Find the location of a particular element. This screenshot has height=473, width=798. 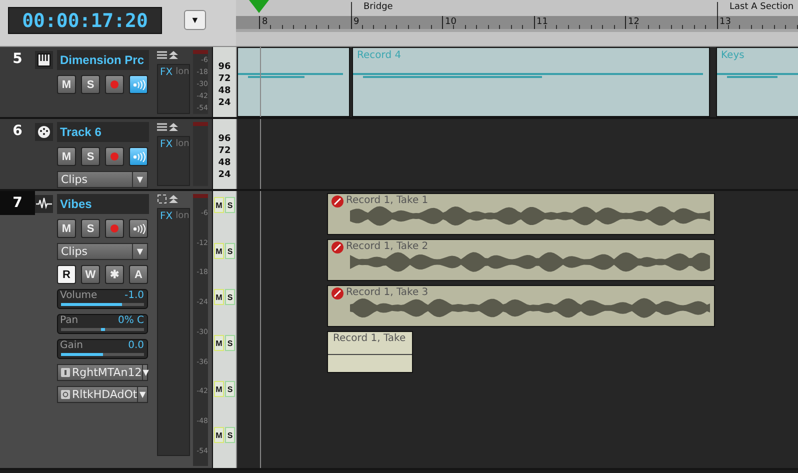

audio-take: Record 1, Take is located at coordinates (370, 352).